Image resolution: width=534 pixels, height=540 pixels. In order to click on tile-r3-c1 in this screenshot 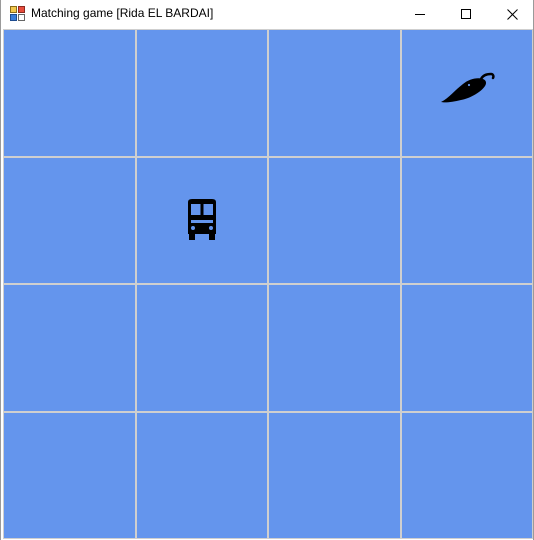, I will do `click(69, 348)`.